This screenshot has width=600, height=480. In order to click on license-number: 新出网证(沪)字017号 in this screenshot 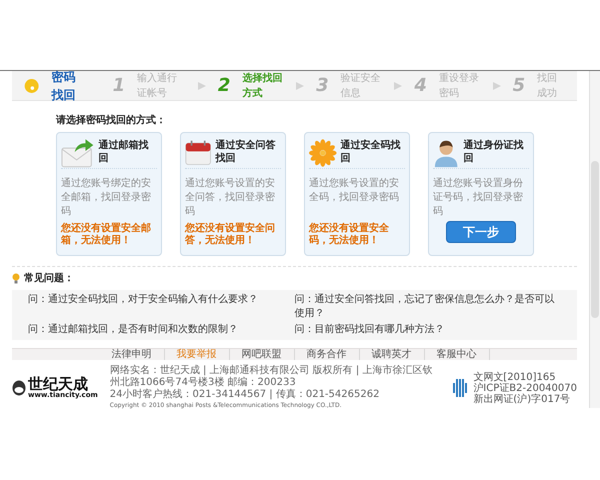, I will do `click(522, 399)`.